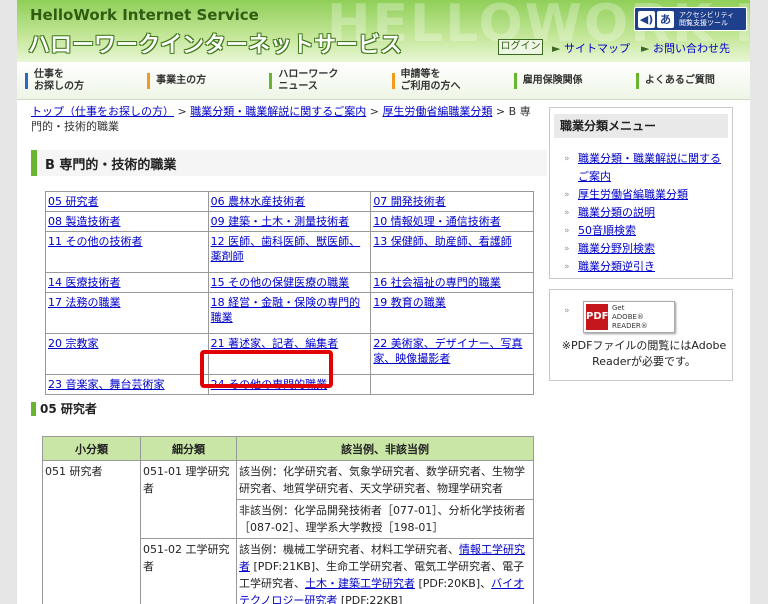 This screenshot has height=604, width=768. I want to click on detail-class-cell: 051-02 工学研究者, so click(188, 571).